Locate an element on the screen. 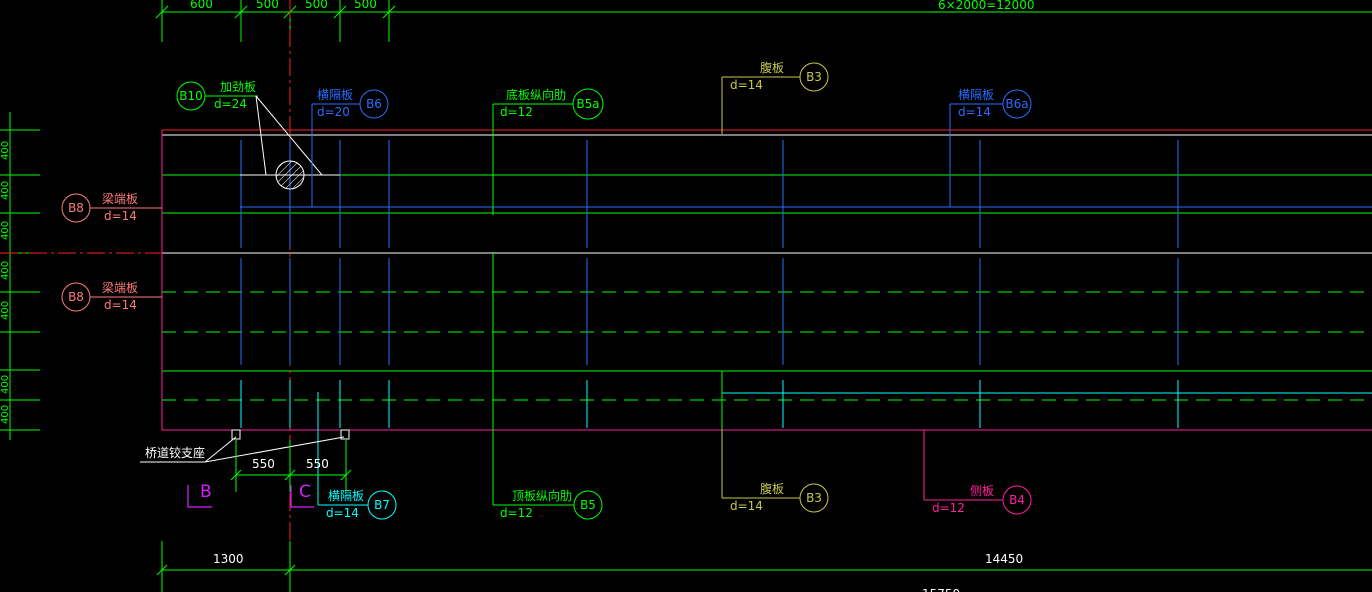  top-dimension-chain is located at coordinates (763, 21).